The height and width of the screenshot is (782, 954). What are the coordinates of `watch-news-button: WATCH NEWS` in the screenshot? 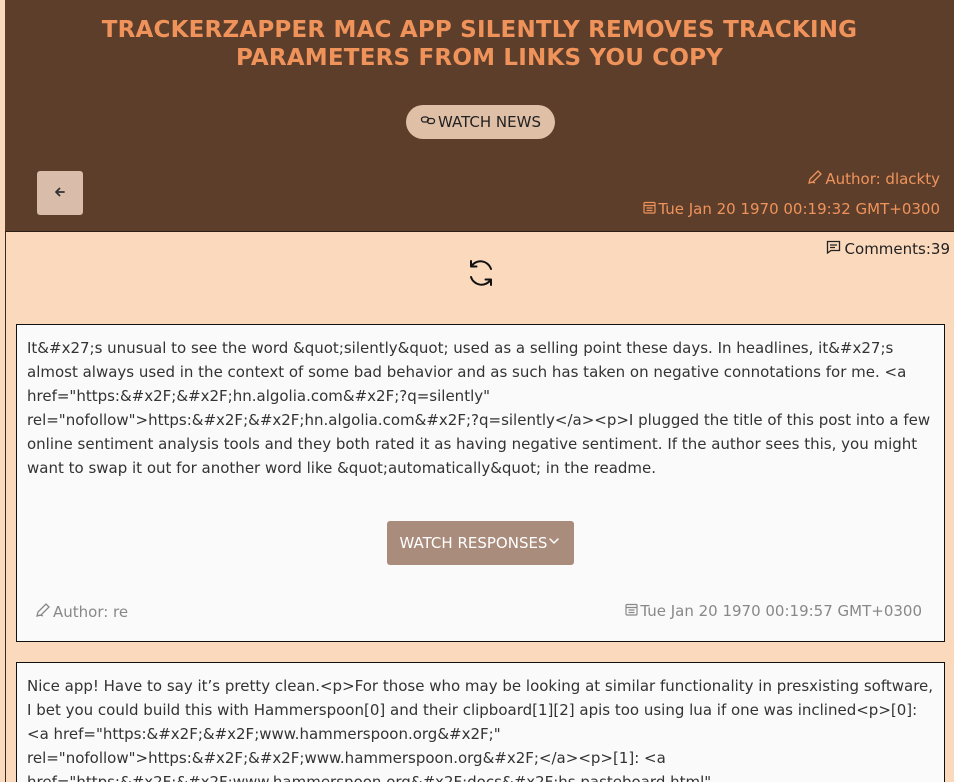 It's located at (480, 122).